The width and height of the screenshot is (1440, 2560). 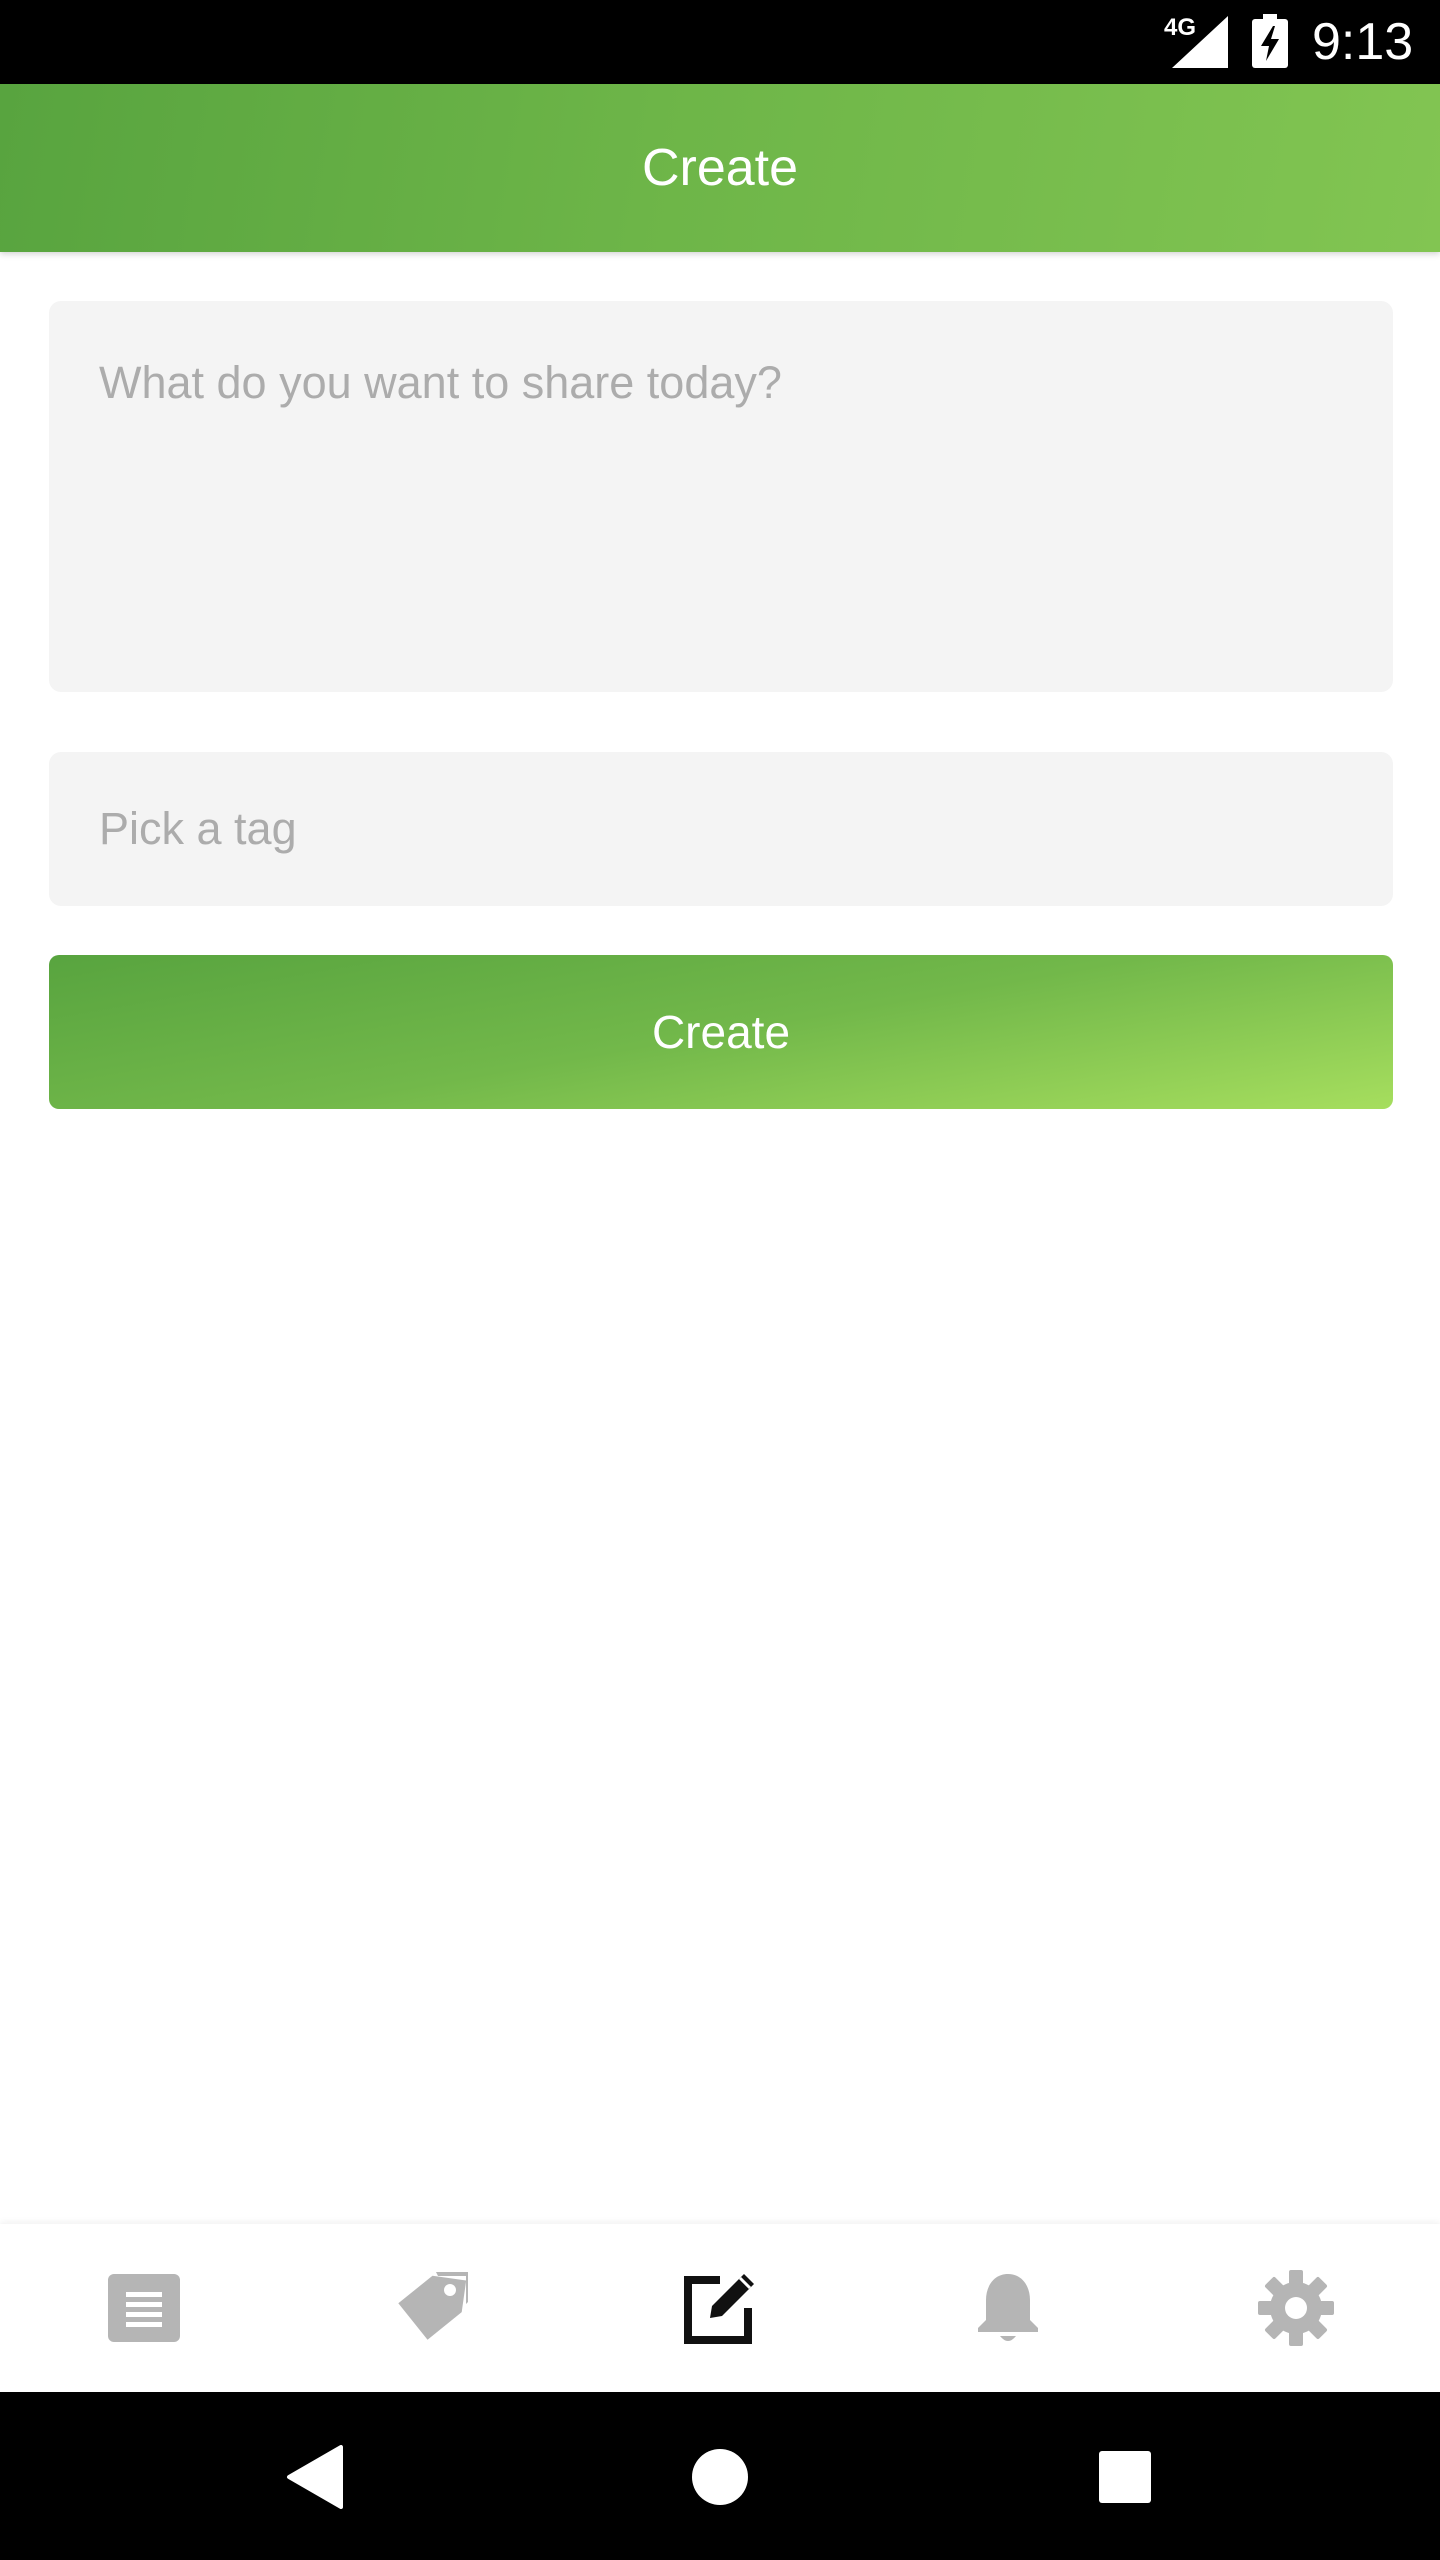 What do you see at coordinates (1180, 27) in the screenshot?
I see `network-type-label: 4G` at bounding box center [1180, 27].